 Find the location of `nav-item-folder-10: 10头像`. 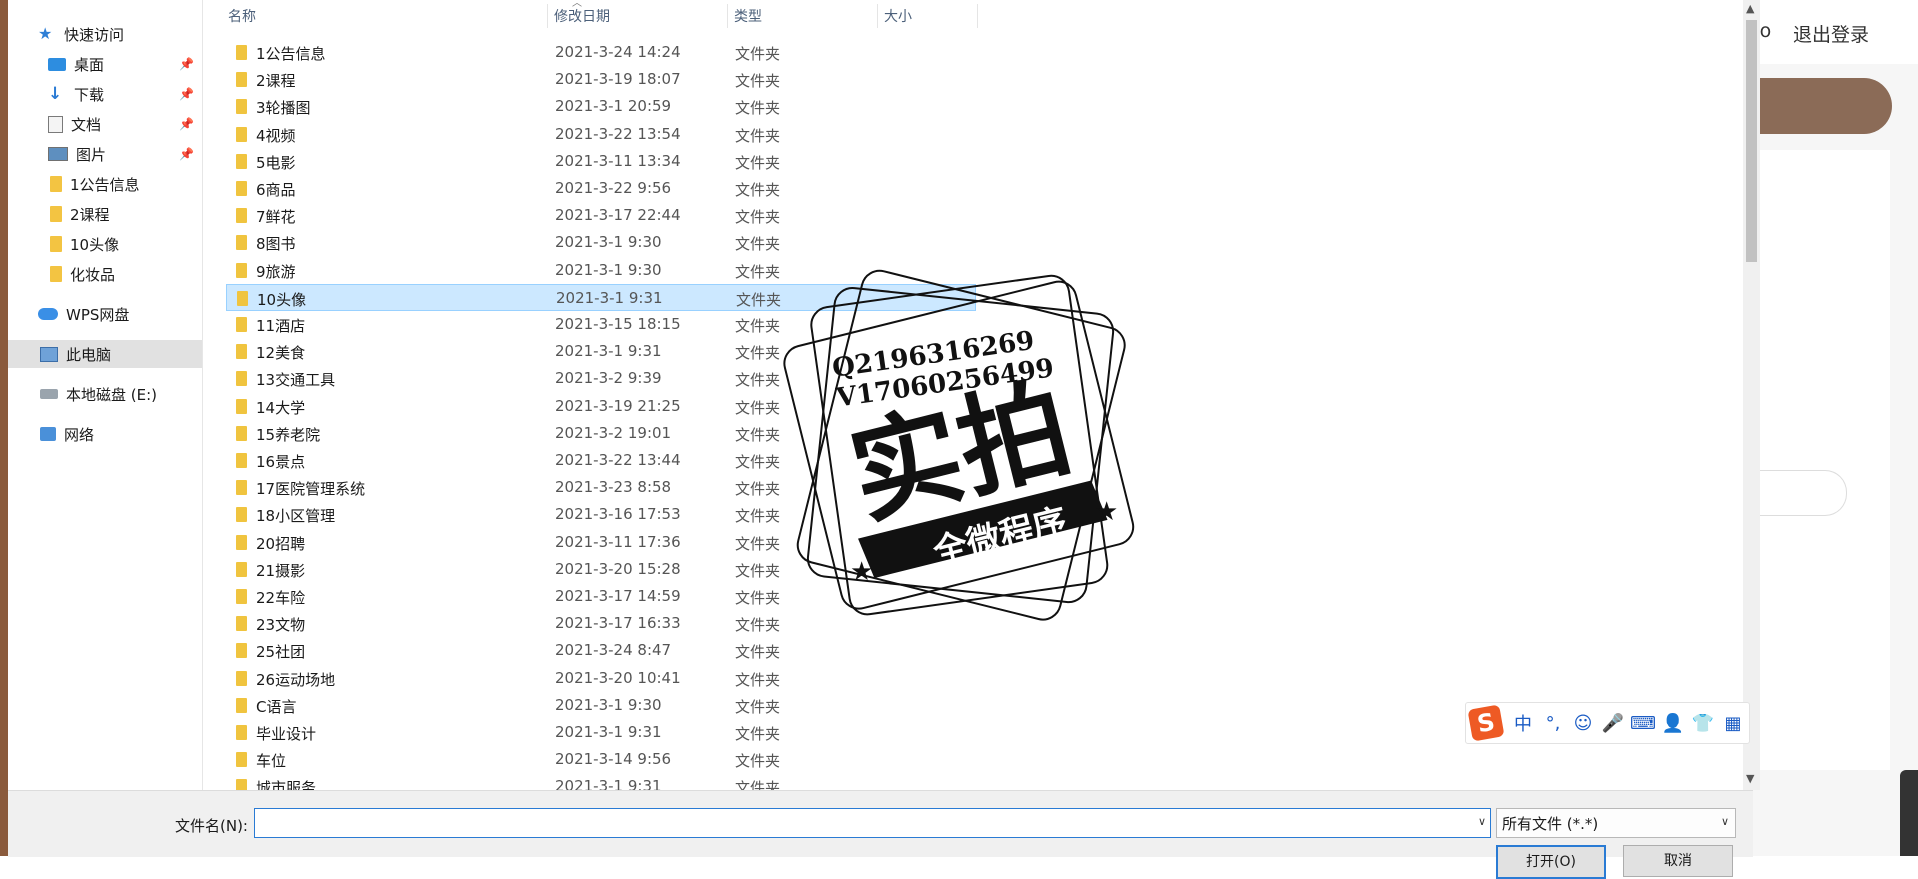

nav-item-folder-10: 10头像 is located at coordinates (105, 244).